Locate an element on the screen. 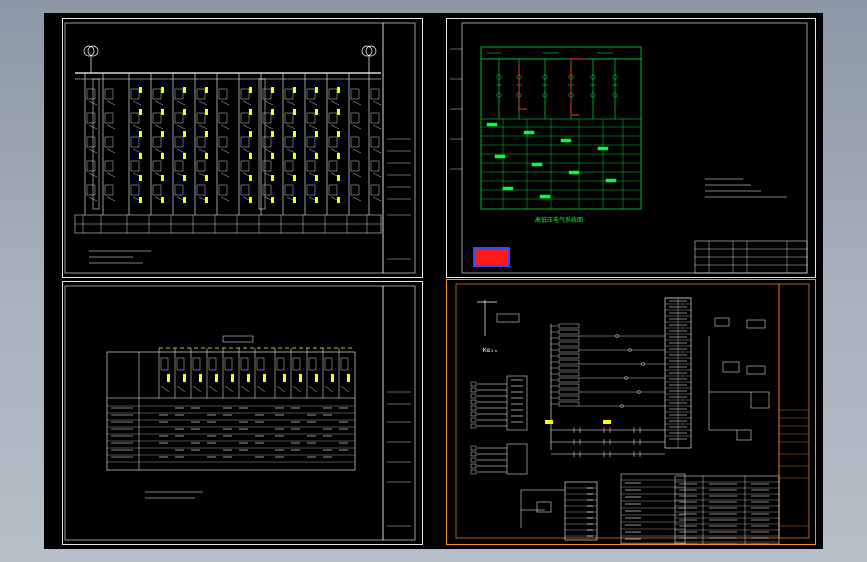 The width and height of the screenshot is (867, 562). sheet-2-title: 高低压电气系统图 is located at coordinates (559, 220).